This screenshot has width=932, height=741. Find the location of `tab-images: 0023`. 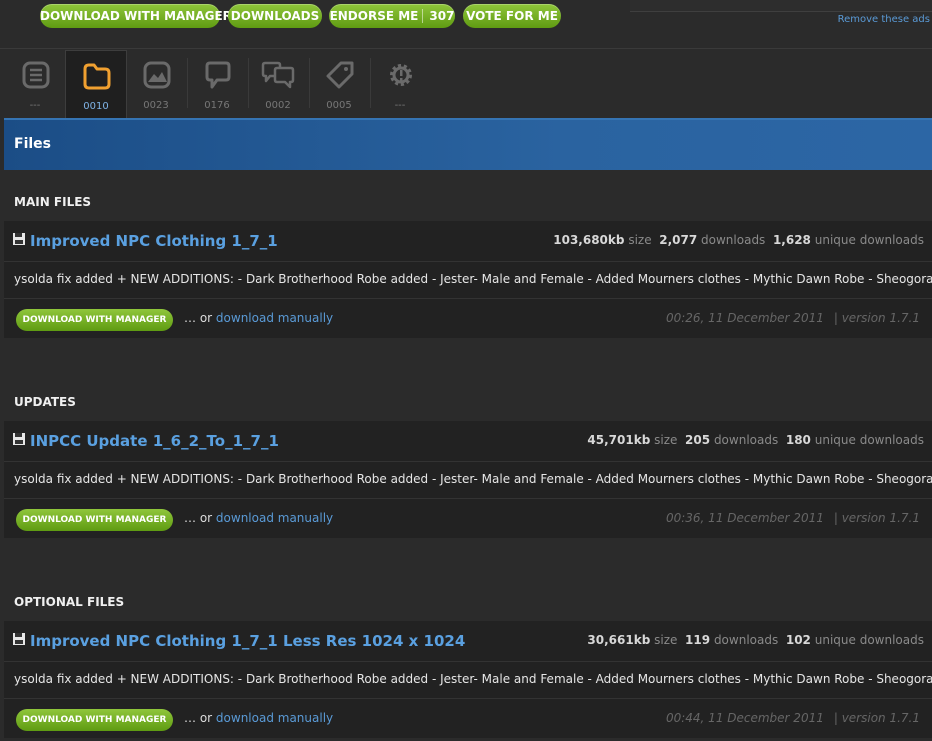

tab-images: 0023 is located at coordinates (156, 85).